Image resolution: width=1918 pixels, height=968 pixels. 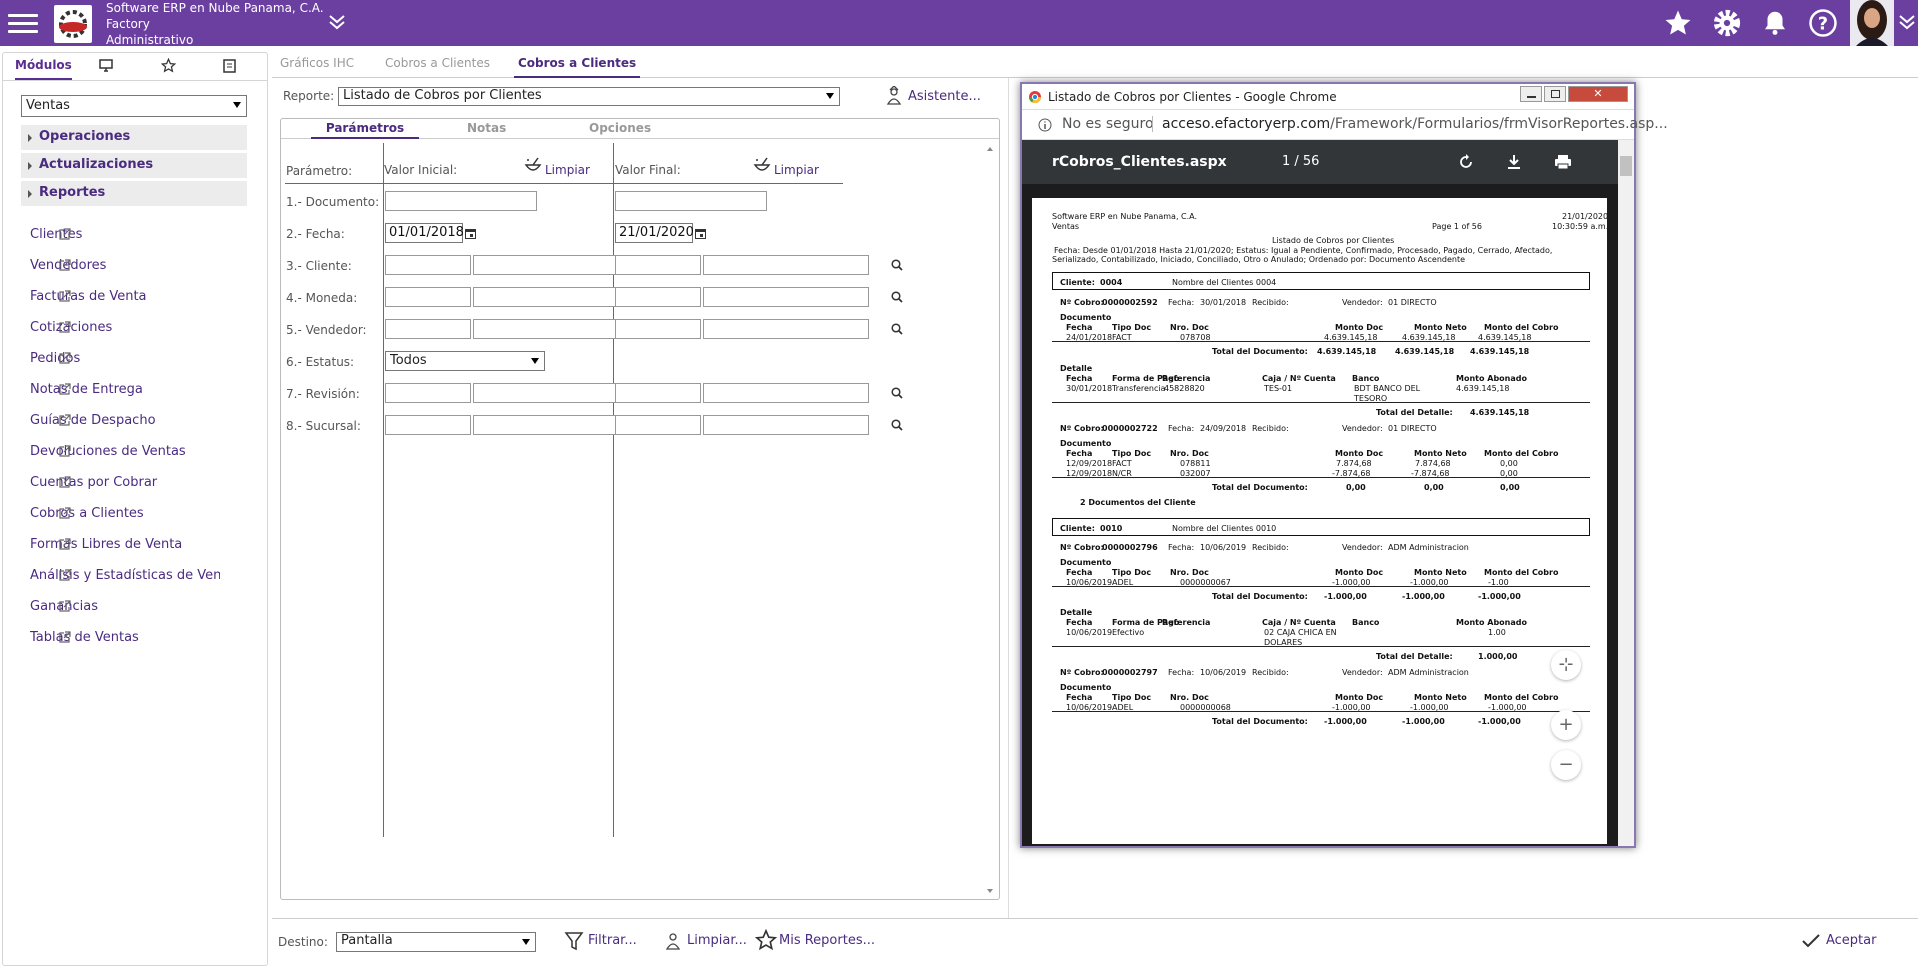 I want to click on download-icon, so click(x=1514, y=162).